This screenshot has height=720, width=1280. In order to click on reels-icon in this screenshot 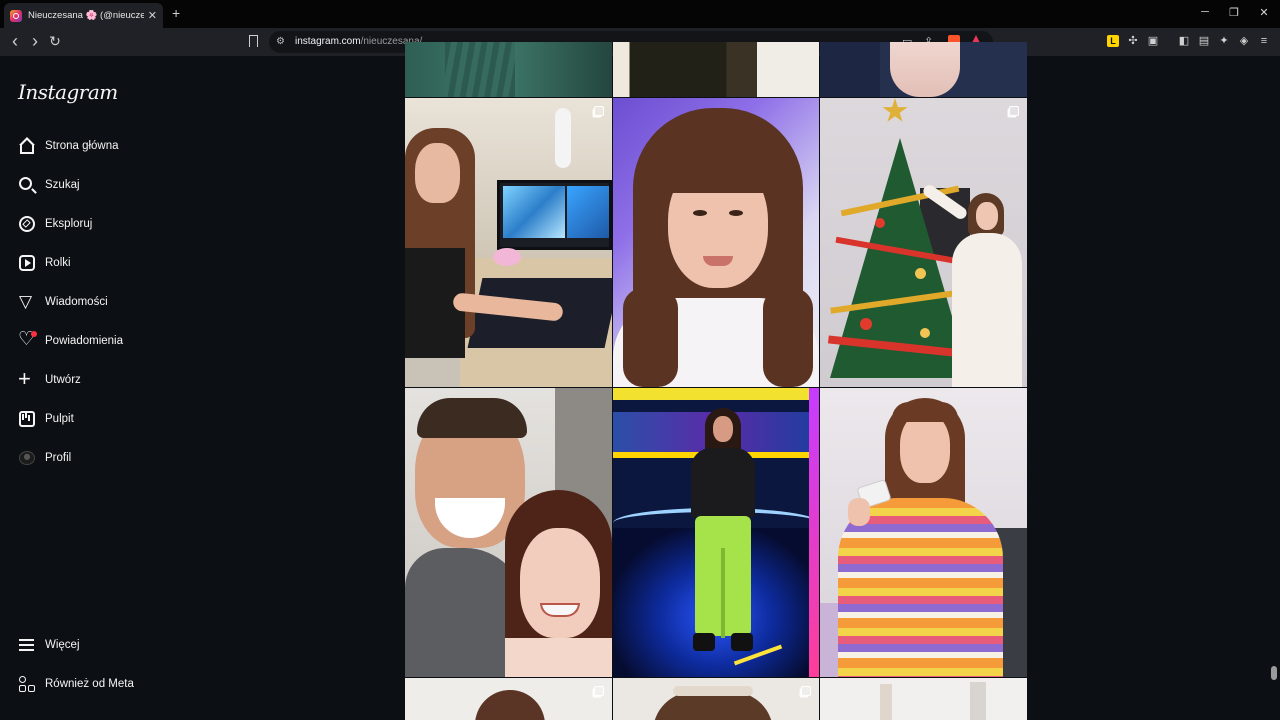, I will do `click(27, 263)`.